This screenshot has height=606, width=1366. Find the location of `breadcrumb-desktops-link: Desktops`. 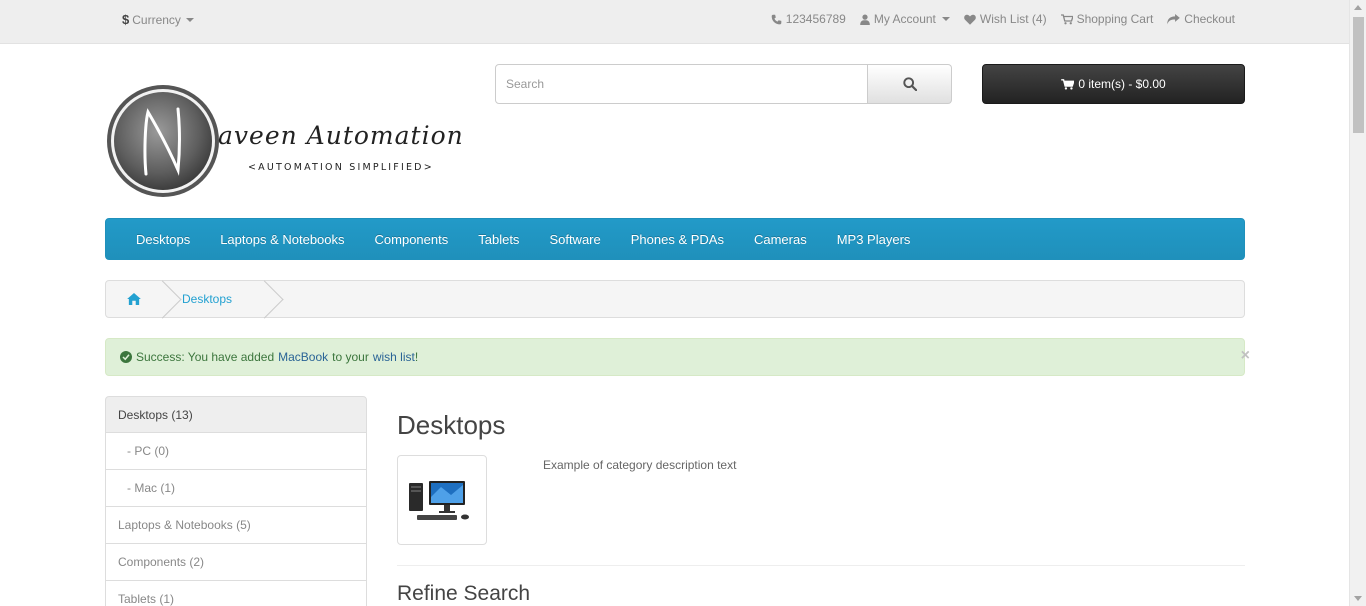

breadcrumb-desktops-link: Desktops is located at coordinates (207, 299).